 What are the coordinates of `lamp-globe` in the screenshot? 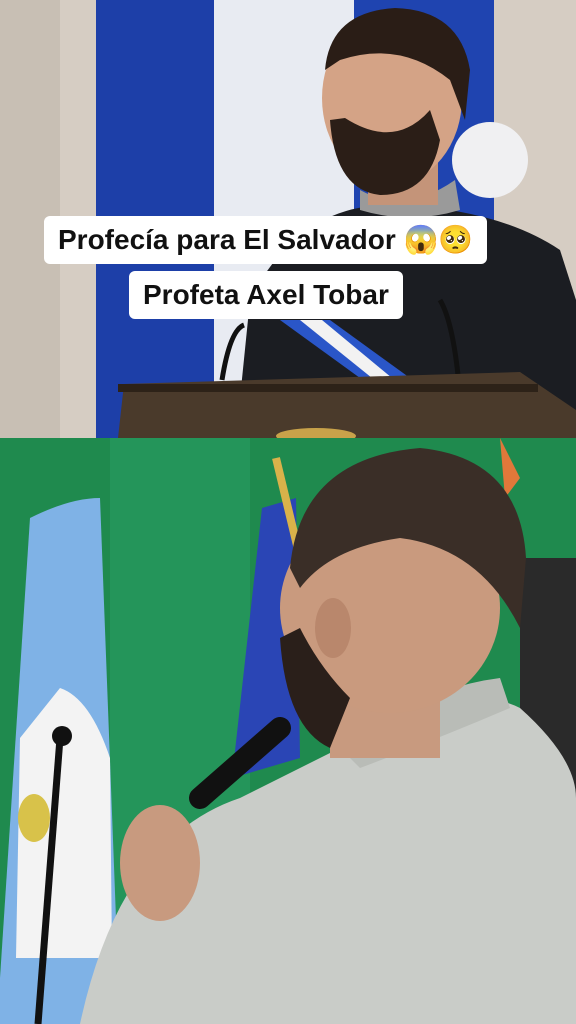 It's located at (490, 160).